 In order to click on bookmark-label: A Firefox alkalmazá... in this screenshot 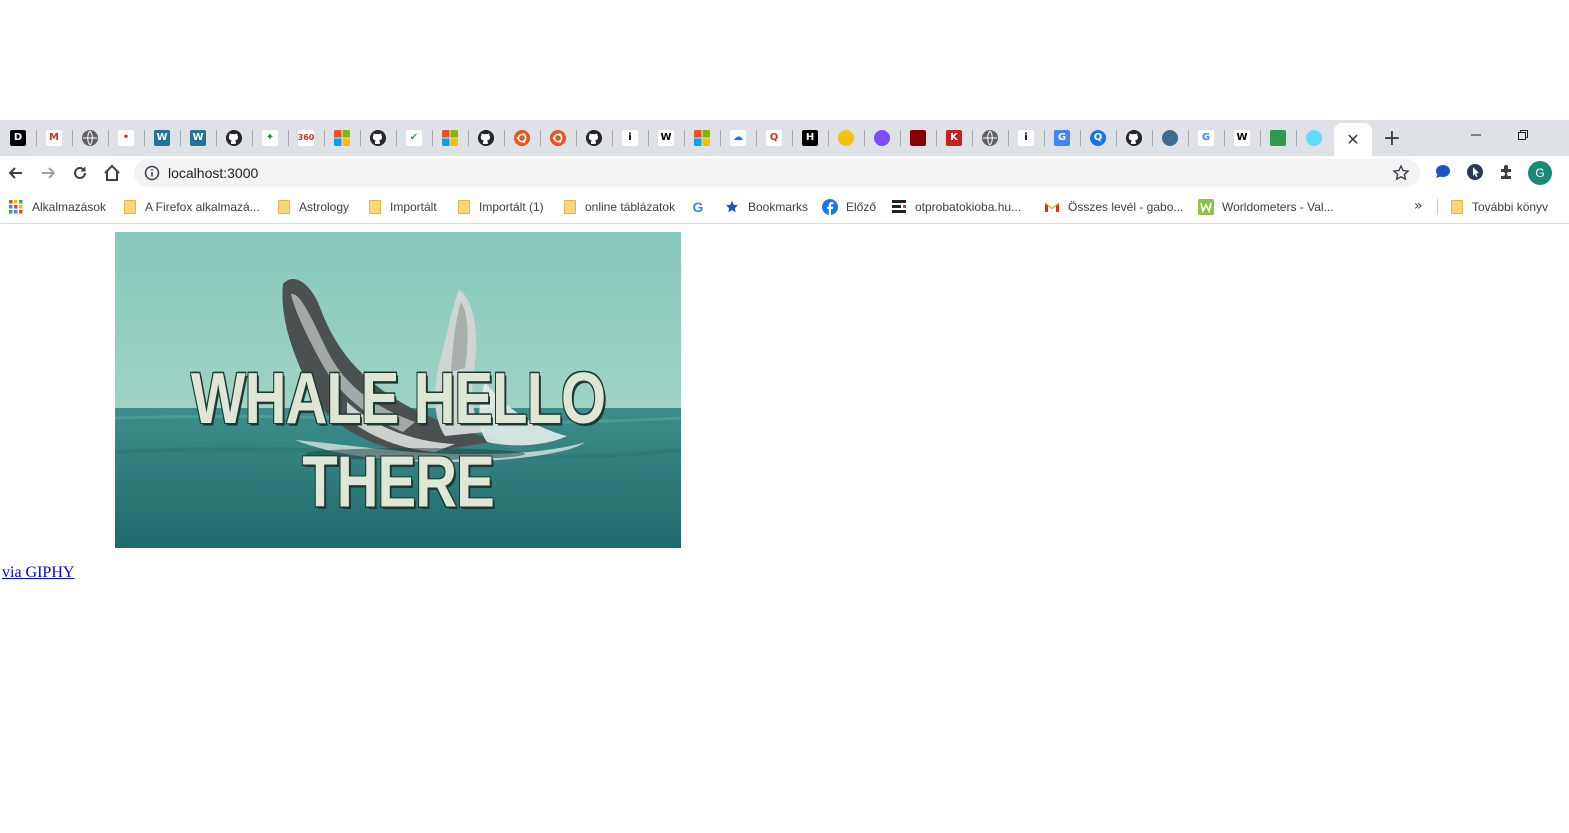, I will do `click(202, 207)`.